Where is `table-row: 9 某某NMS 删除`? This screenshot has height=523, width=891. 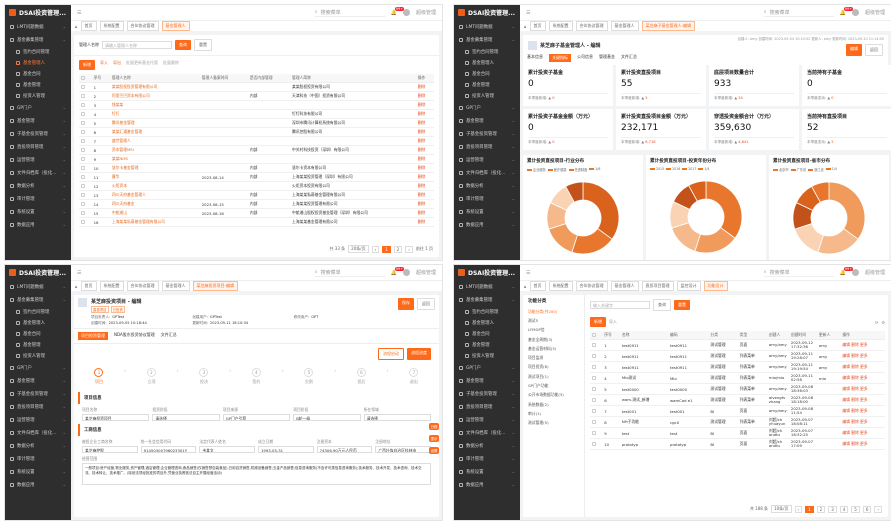
table-row: 9 某某NMS 删除 is located at coordinates (256, 159).